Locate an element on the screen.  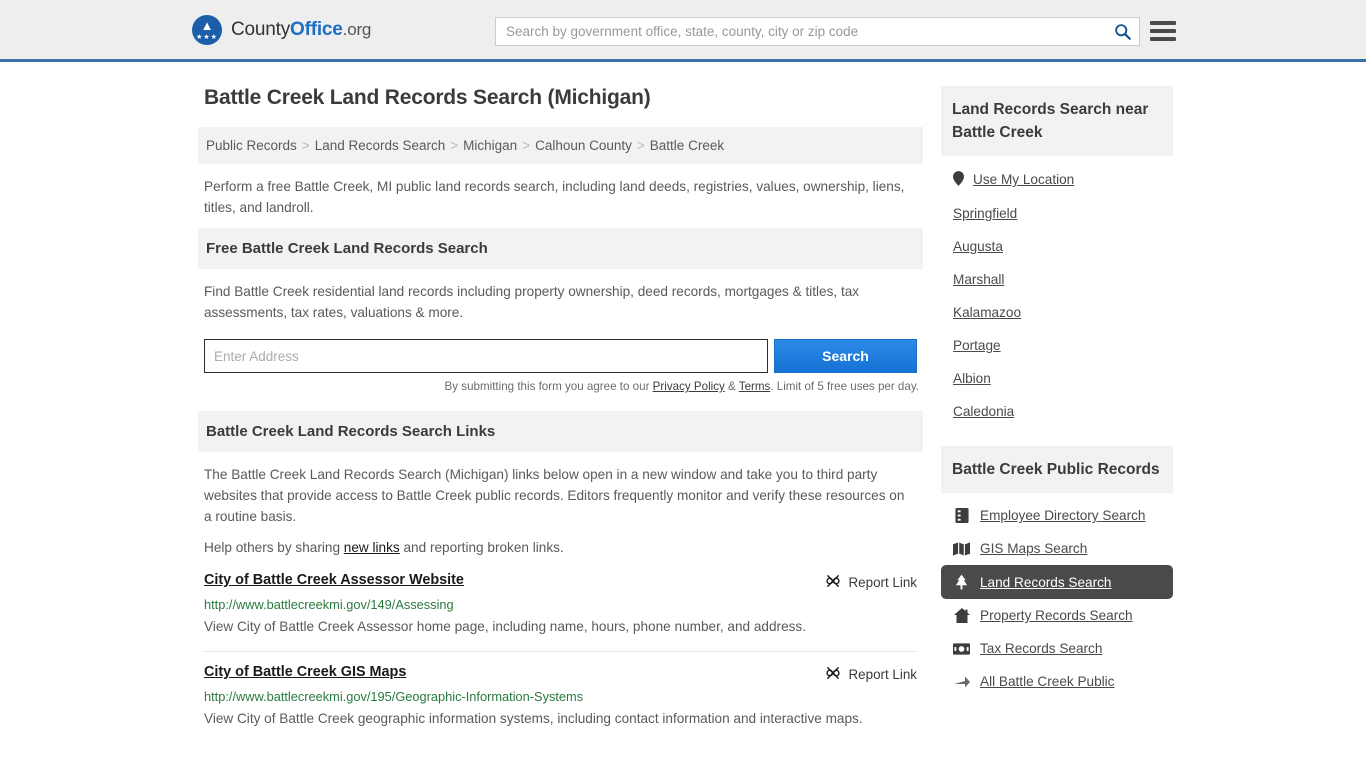
sidebar-near-heading: Land Records Search near Battle Creek is located at coordinates (1057, 121).